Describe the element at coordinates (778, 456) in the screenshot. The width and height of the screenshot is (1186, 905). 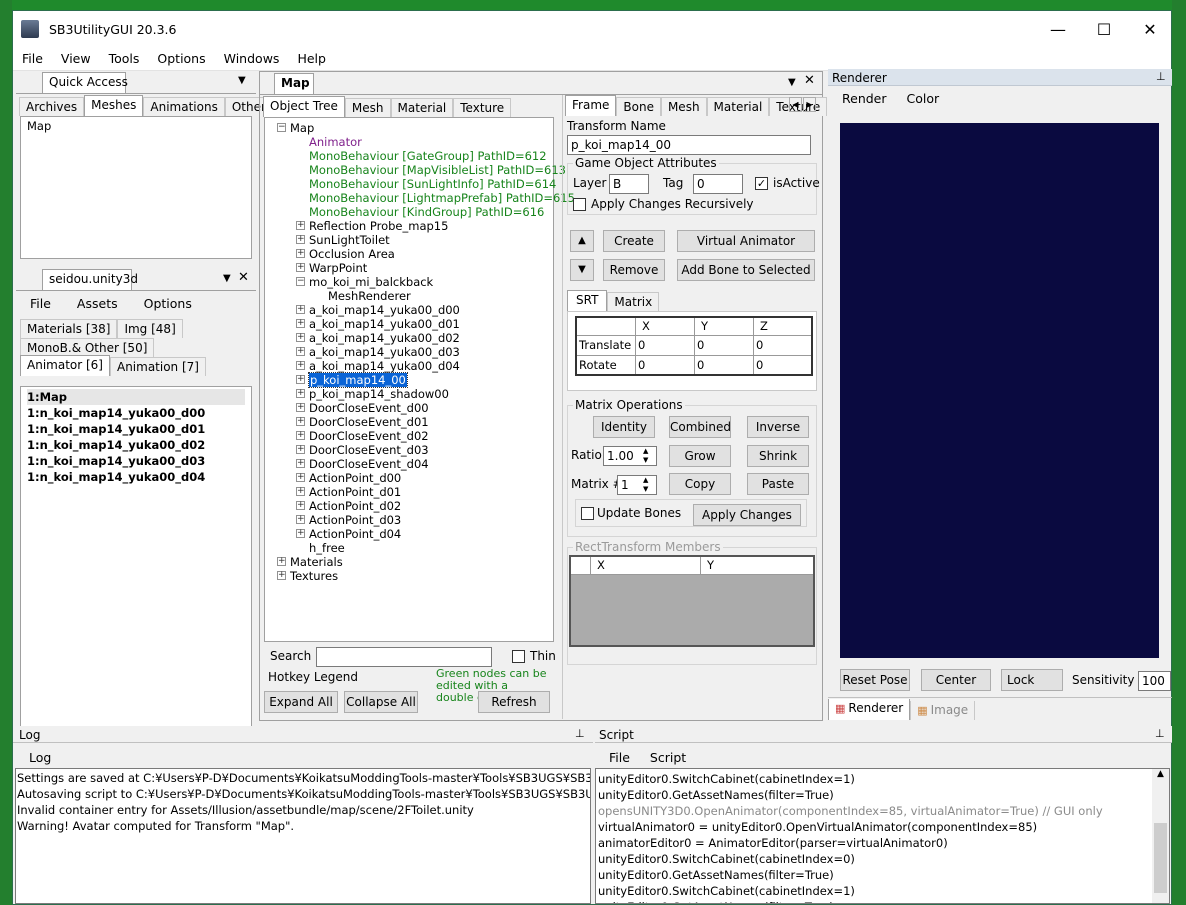
I see `shrink-button: Shrink` at that location.